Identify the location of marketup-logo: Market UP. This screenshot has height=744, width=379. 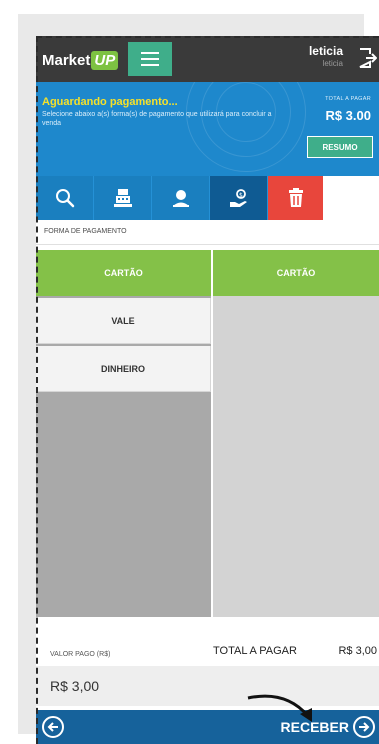
(80, 60).